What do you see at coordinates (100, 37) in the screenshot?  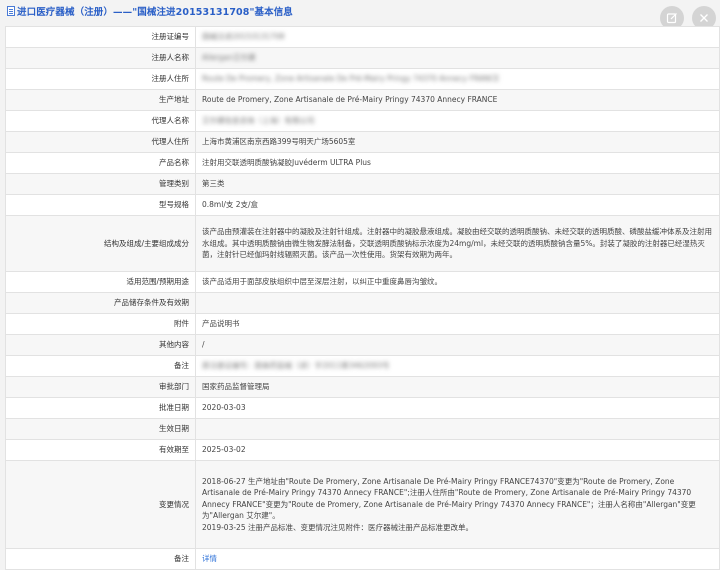 I see `row-label: 注册证编号` at bounding box center [100, 37].